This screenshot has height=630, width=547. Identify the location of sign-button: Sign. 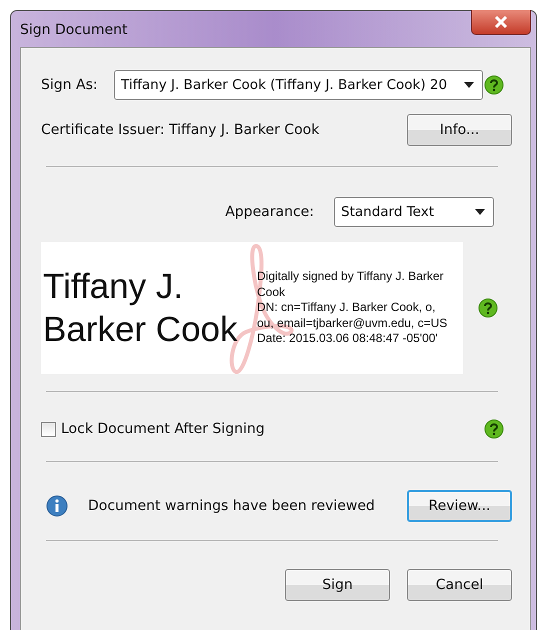
(337, 585).